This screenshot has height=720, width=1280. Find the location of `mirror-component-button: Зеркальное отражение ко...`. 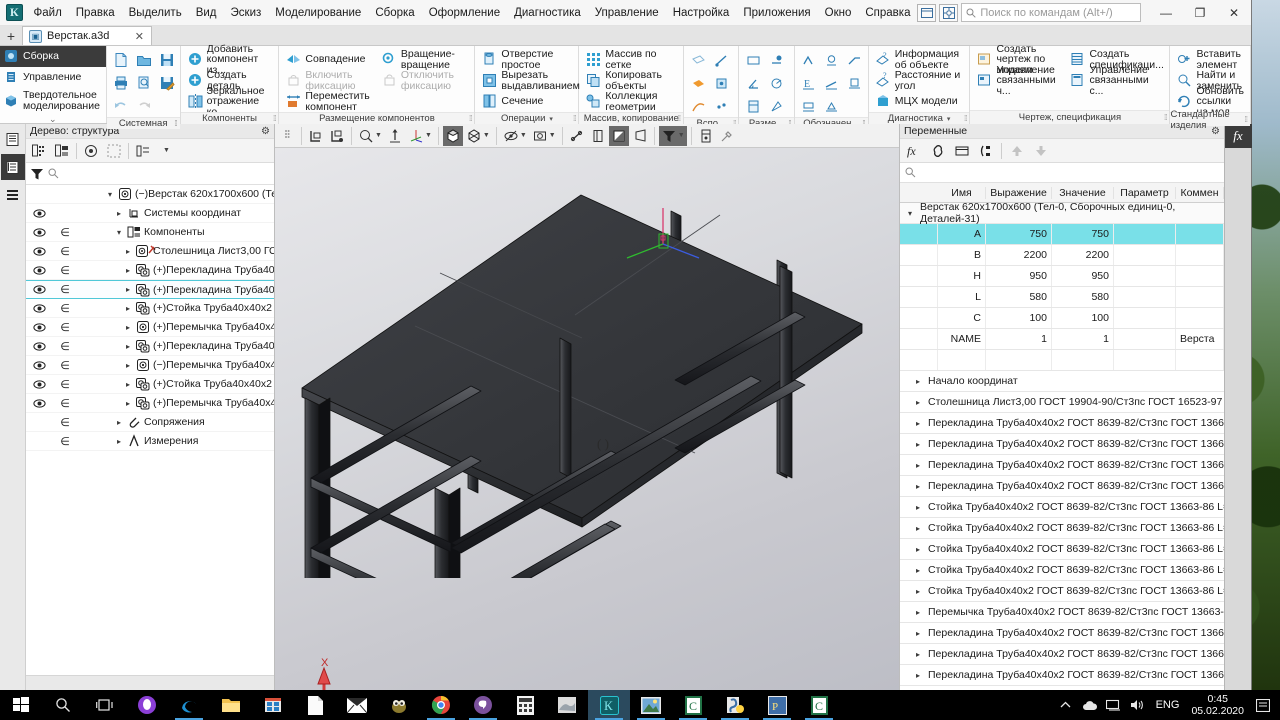

mirror-component-button: Зеркальное отражение ко... is located at coordinates (230, 101).